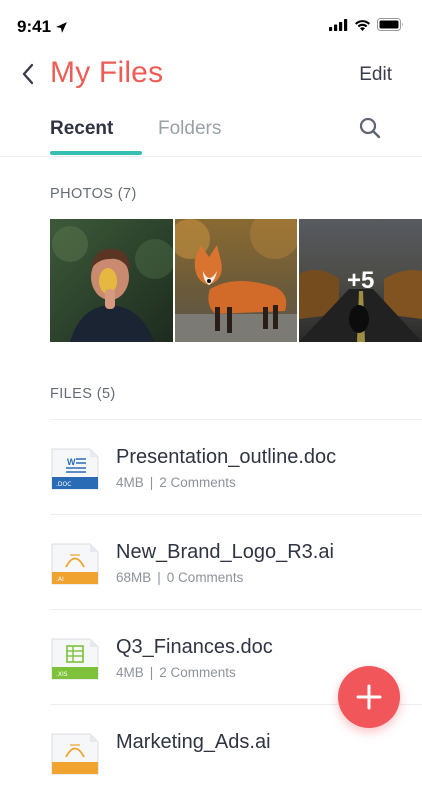 The width and height of the screenshot is (422, 799). What do you see at coordinates (63, 484) in the screenshot?
I see `svg-text: .DOC` at bounding box center [63, 484].